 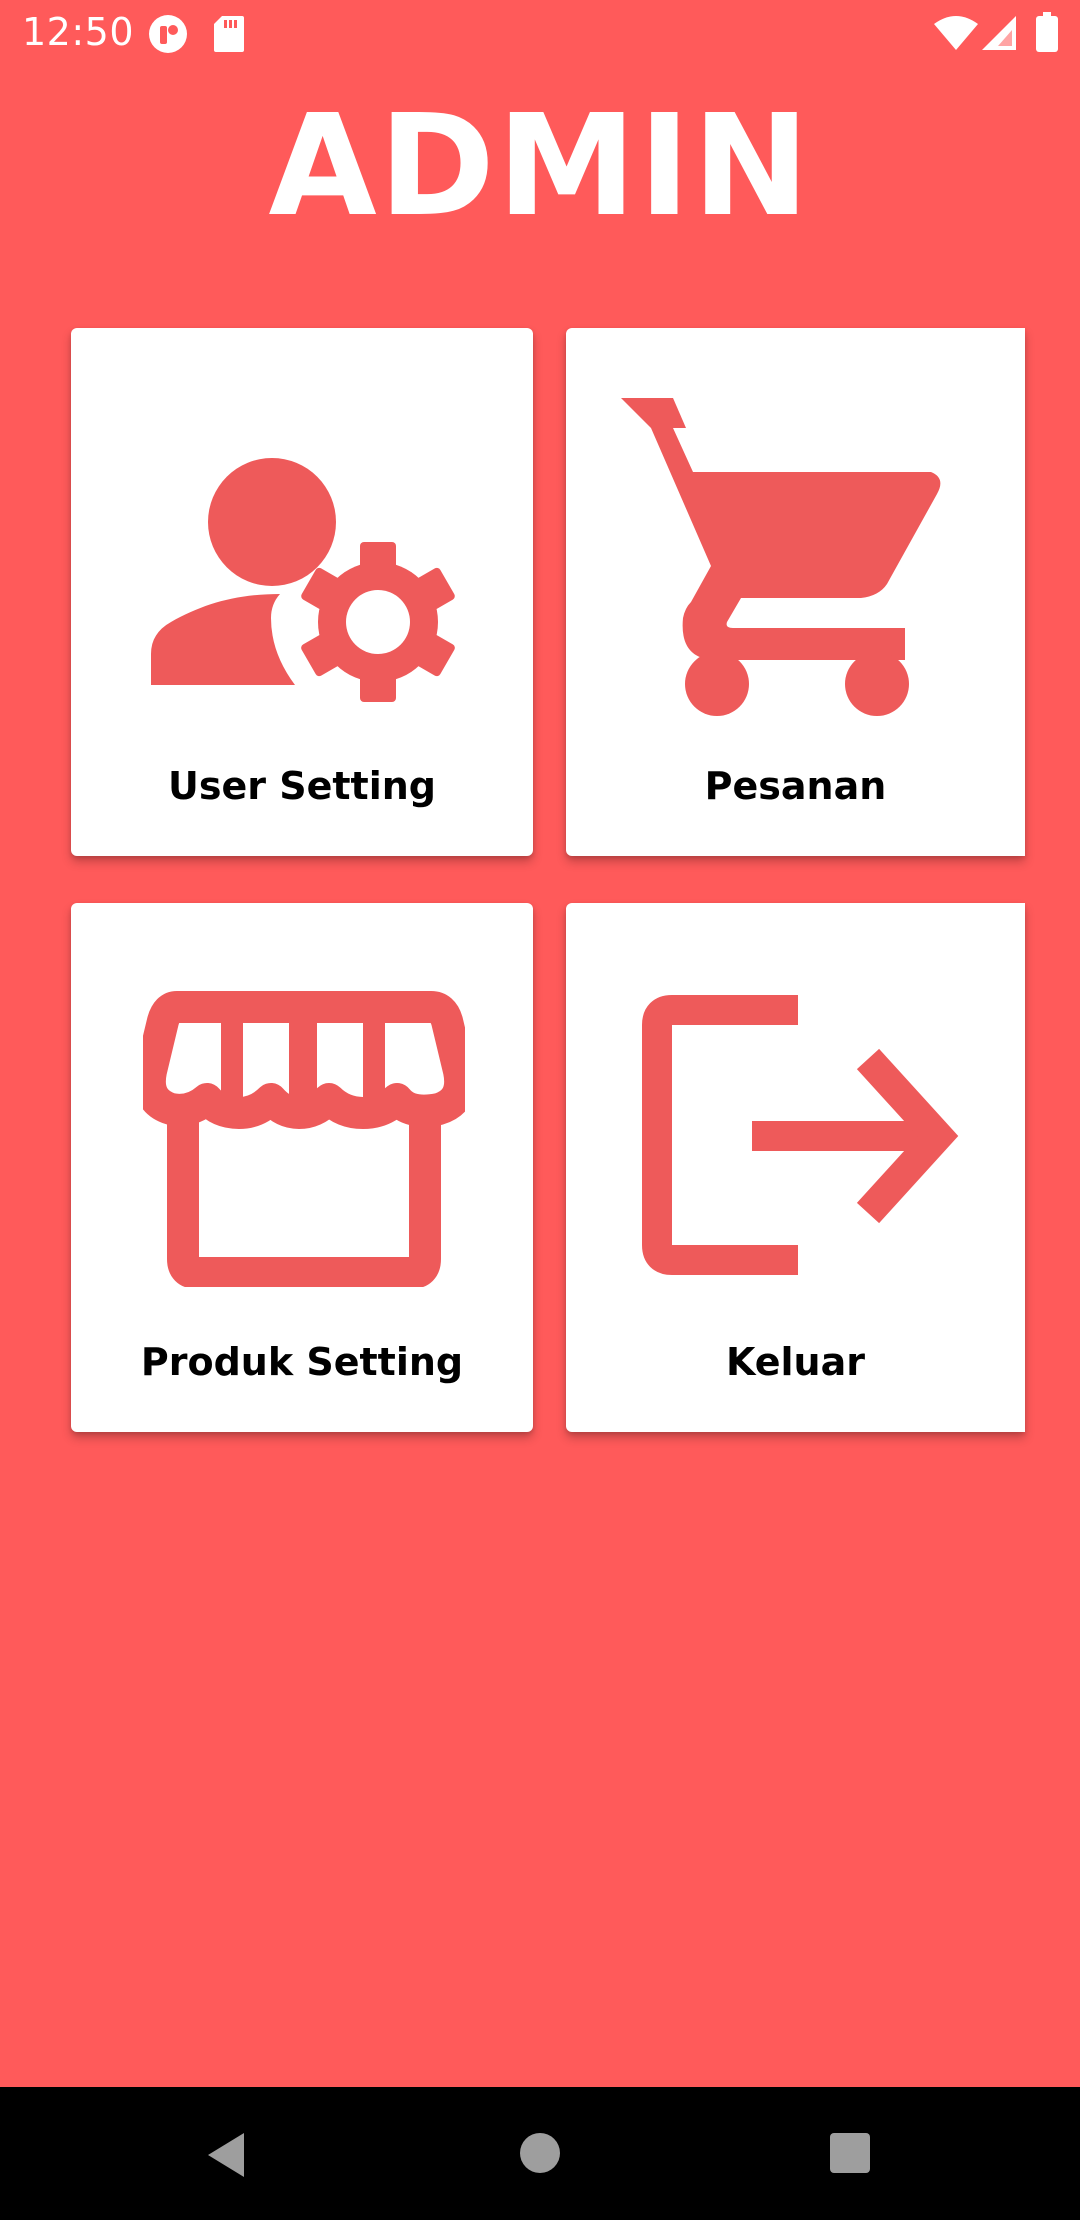 I want to click on page-title: ADMIN, so click(x=540, y=166).